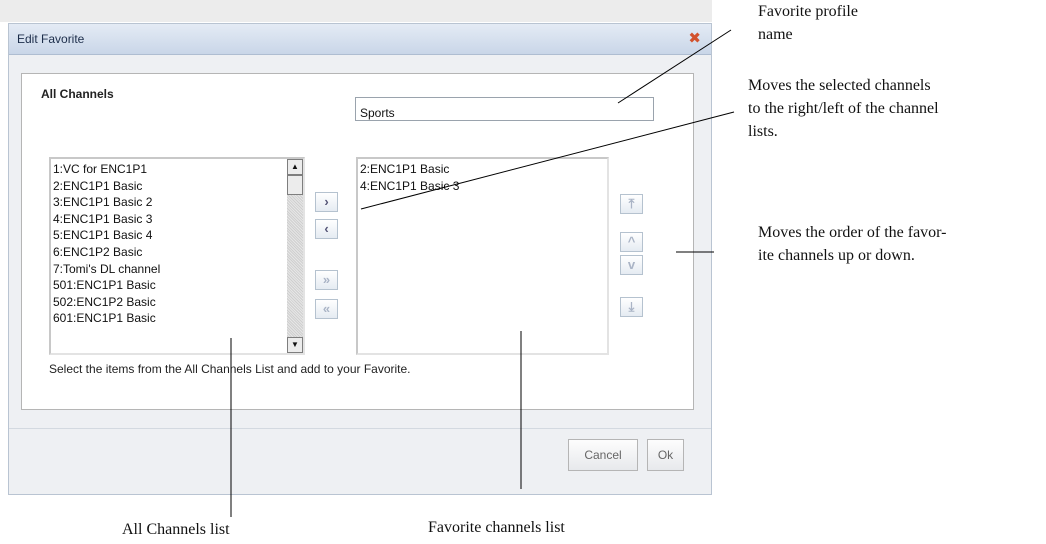 This screenshot has width=1046, height=544. I want to click on channel-list-item: 4:ENC1P1 Basic 3, so click(106, 219).